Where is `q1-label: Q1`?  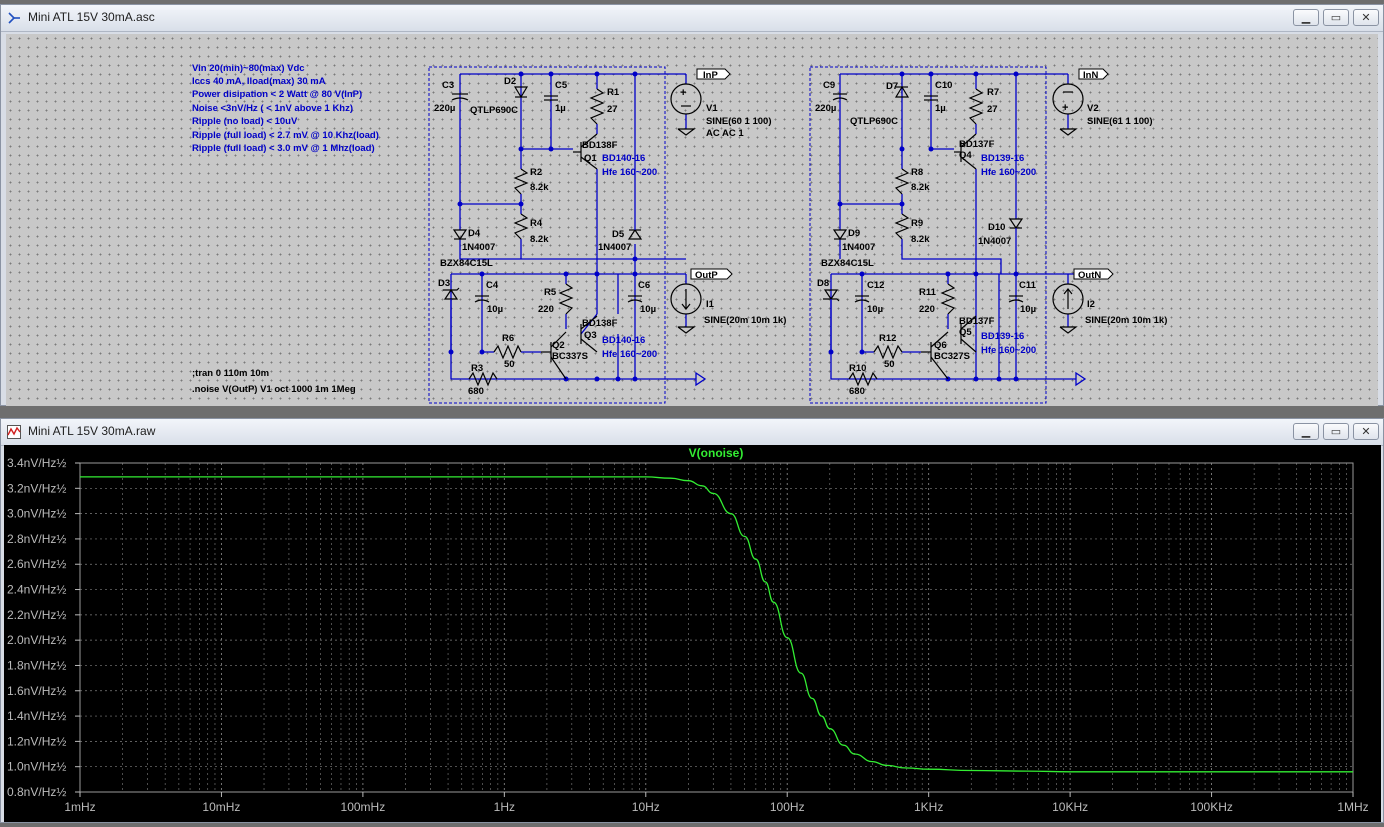
q1-label: Q1 is located at coordinates (590, 158).